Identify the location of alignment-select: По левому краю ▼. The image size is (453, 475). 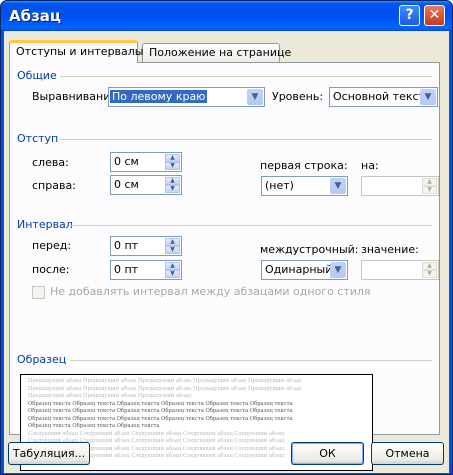
(186, 97).